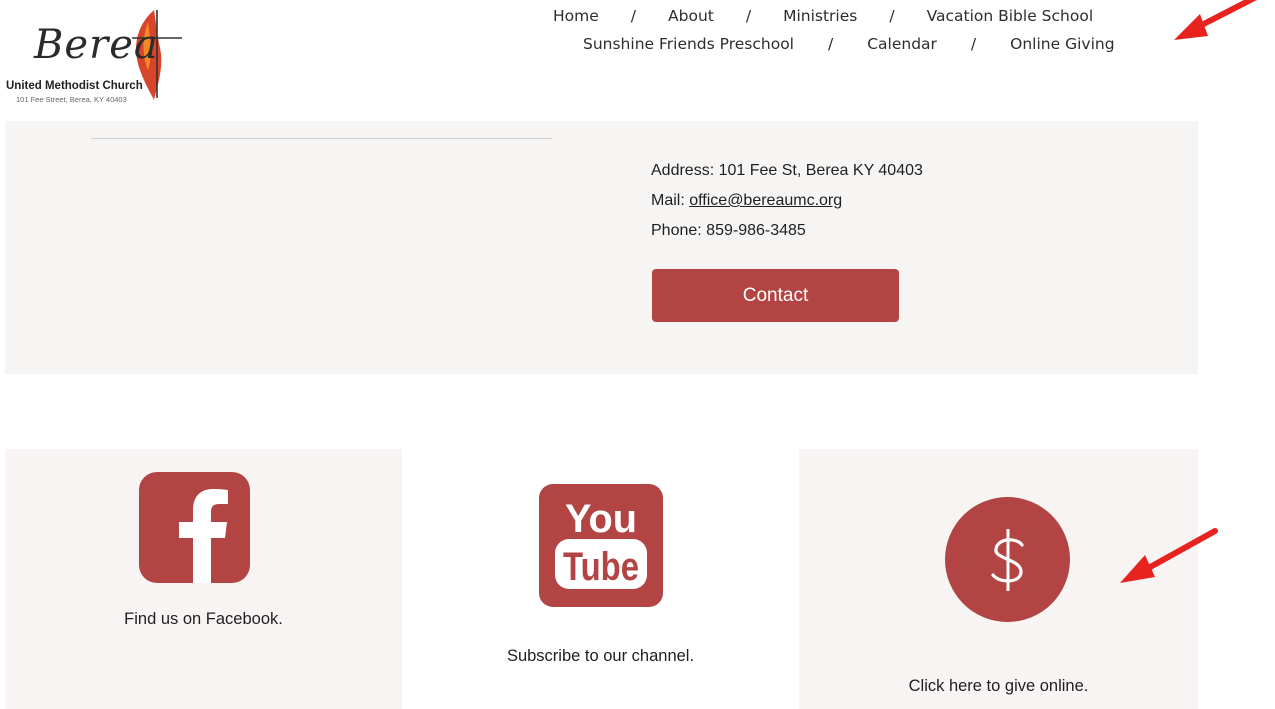 The width and height of the screenshot is (1275, 709). Describe the element at coordinates (601, 567) in the screenshot. I see `svg-text: Tube` at that location.